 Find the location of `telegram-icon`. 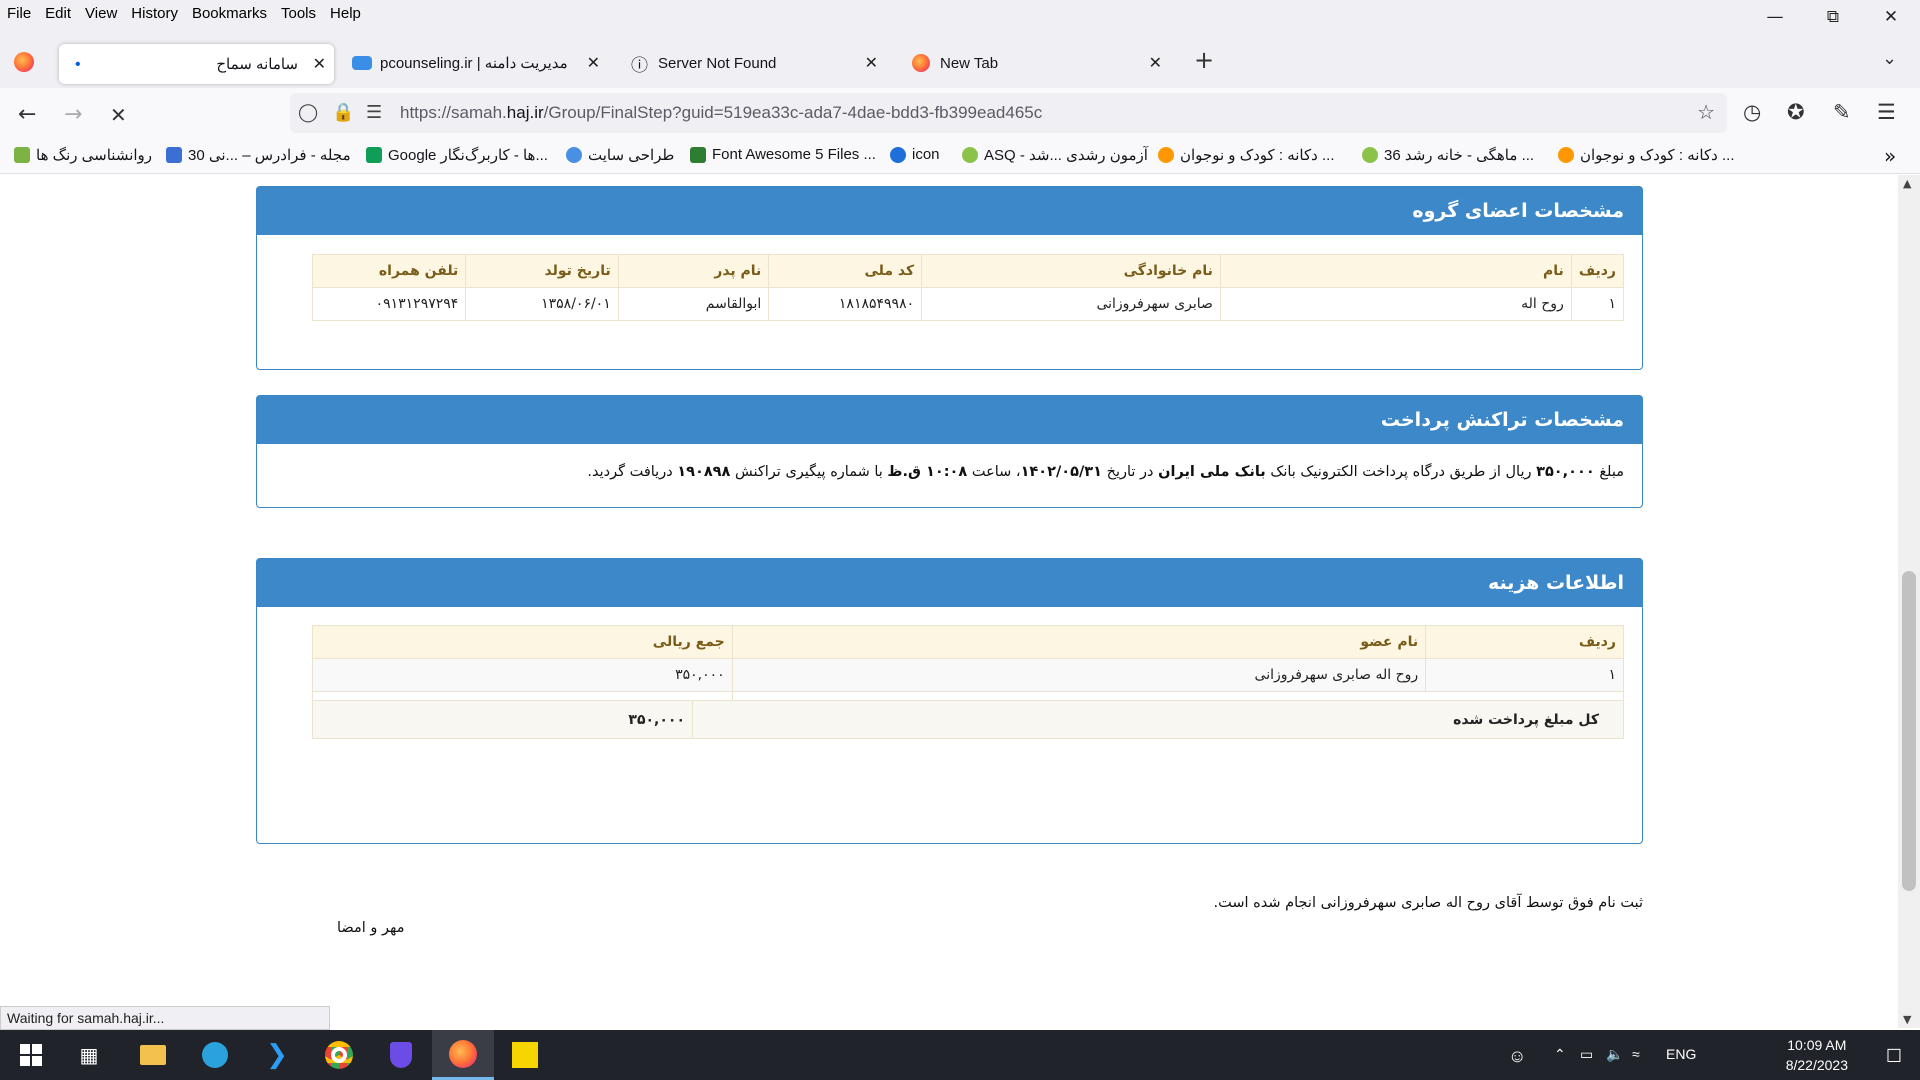

telegram-icon is located at coordinates (215, 1055).